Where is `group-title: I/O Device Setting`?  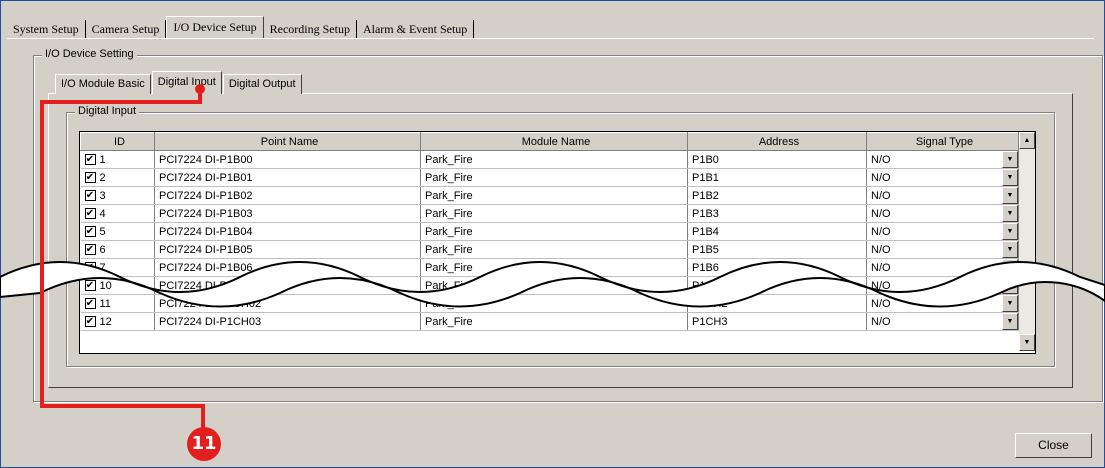
group-title: I/O Device Setting is located at coordinates (89, 54).